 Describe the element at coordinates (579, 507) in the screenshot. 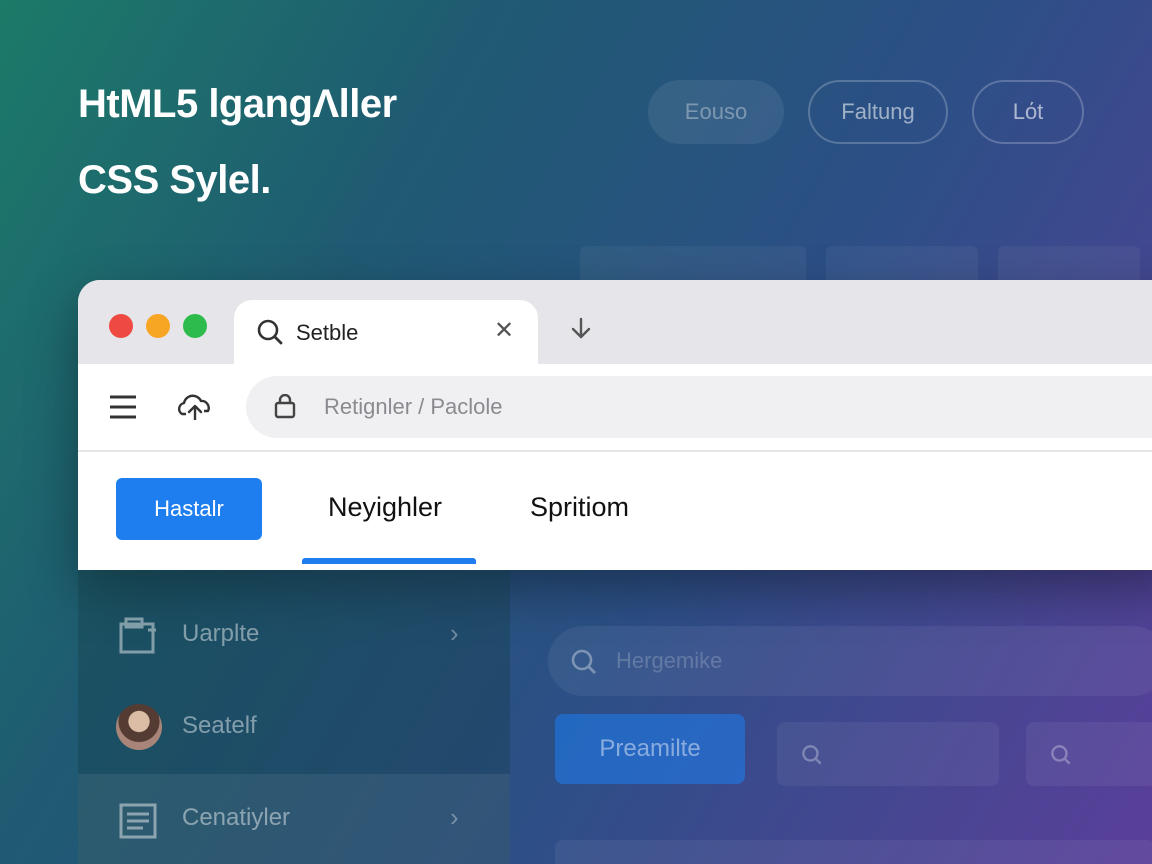

I see `nav-tab-2: Spritiom` at that location.